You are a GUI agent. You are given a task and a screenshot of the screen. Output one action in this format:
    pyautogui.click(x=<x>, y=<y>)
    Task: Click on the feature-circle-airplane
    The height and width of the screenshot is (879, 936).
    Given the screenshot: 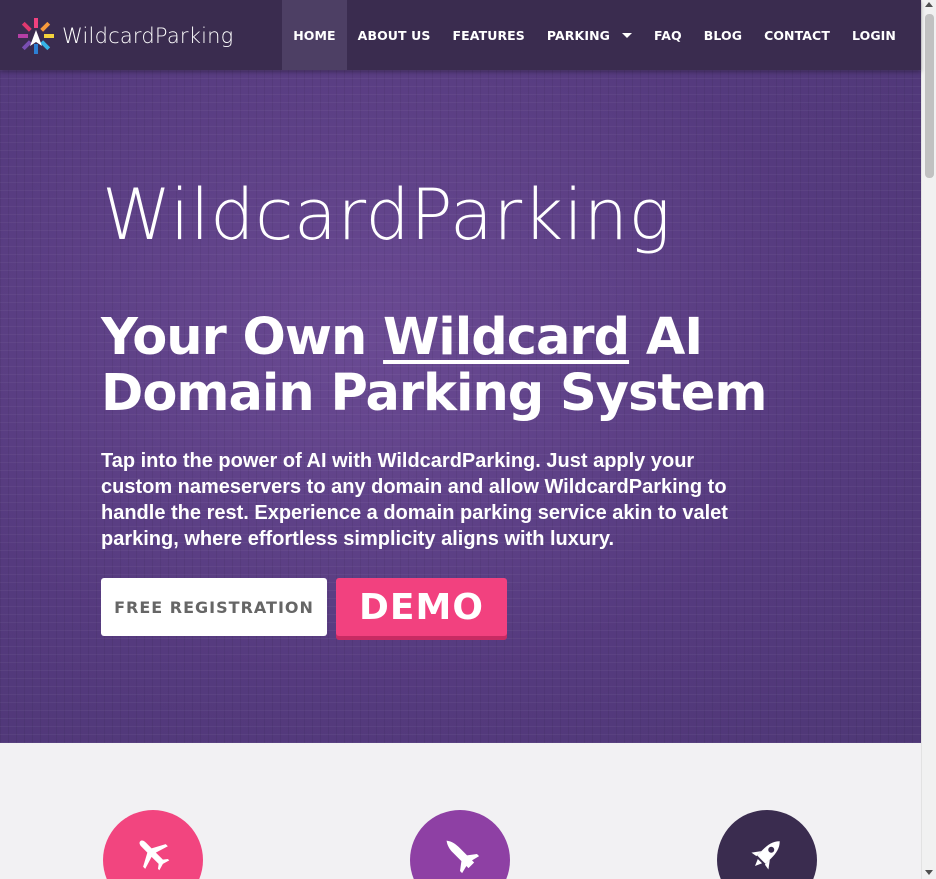 What is the action you would take?
    pyautogui.click(x=153, y=844)
    